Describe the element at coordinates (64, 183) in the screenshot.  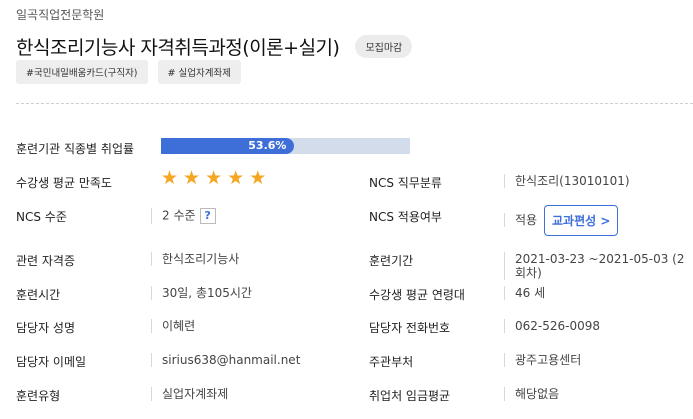
I see `satisfaction-label: 수강생 평균 만족도` at that location.